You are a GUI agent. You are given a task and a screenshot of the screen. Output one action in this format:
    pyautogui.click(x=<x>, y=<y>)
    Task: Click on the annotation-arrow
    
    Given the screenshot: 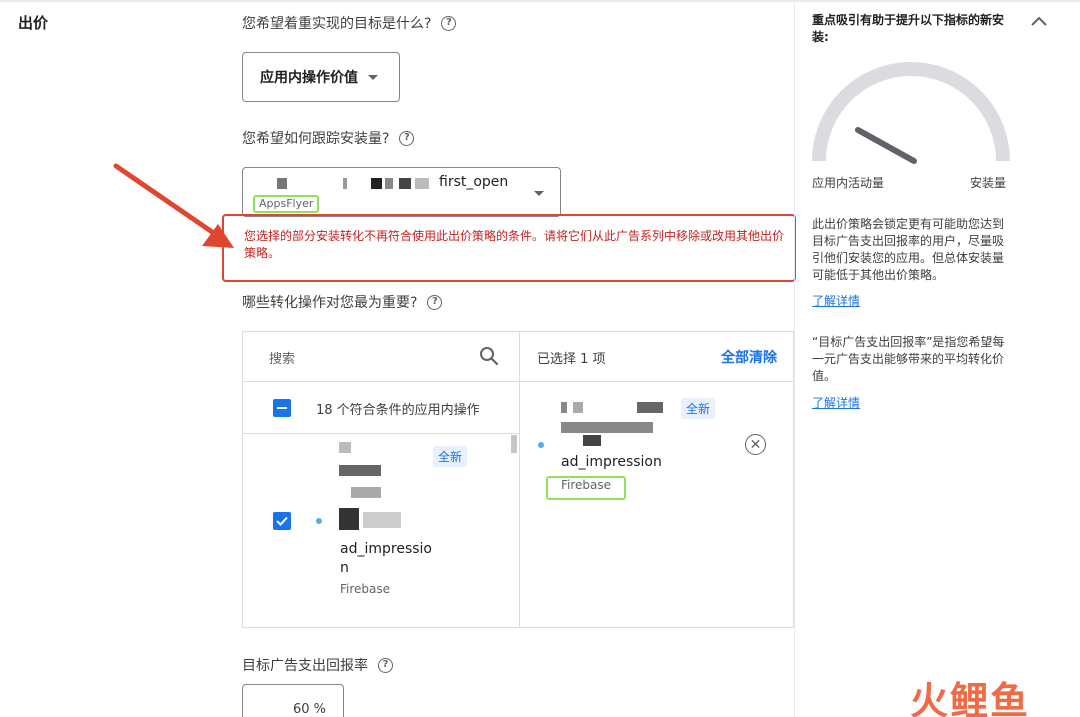 What is the action you would take?
    pyautogui.click(x=173, y=205)
    